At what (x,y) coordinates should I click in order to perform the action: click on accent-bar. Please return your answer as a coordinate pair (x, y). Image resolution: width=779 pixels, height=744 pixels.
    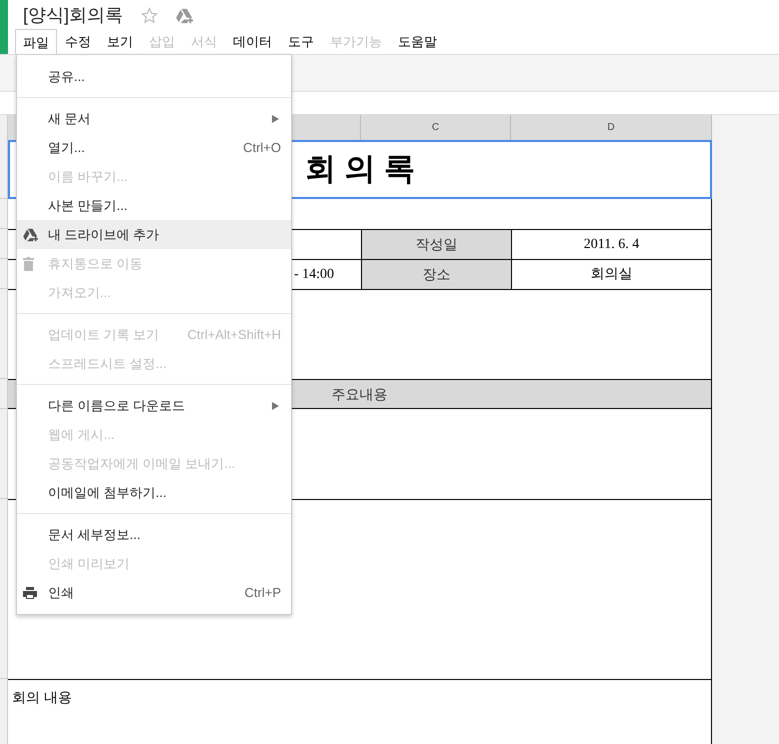
    Looking at the image, I should click on (4, 27).